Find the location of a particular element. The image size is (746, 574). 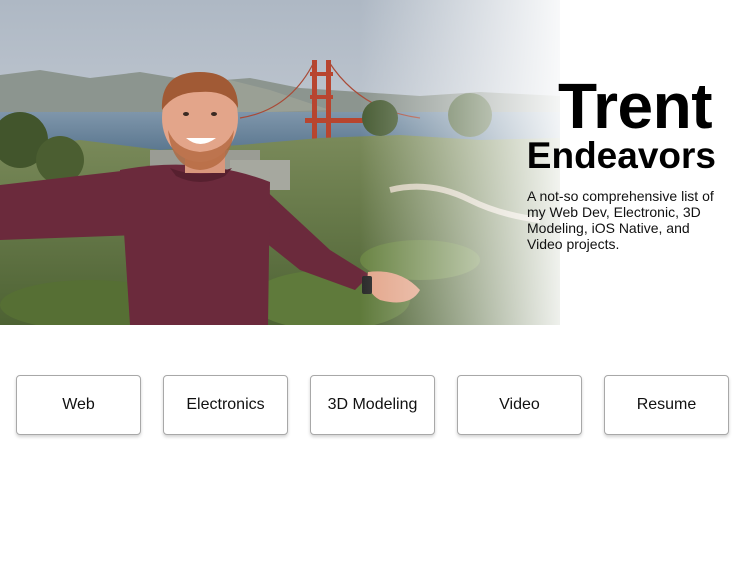

resume-button: Resume is located at coordinates (666, 405).